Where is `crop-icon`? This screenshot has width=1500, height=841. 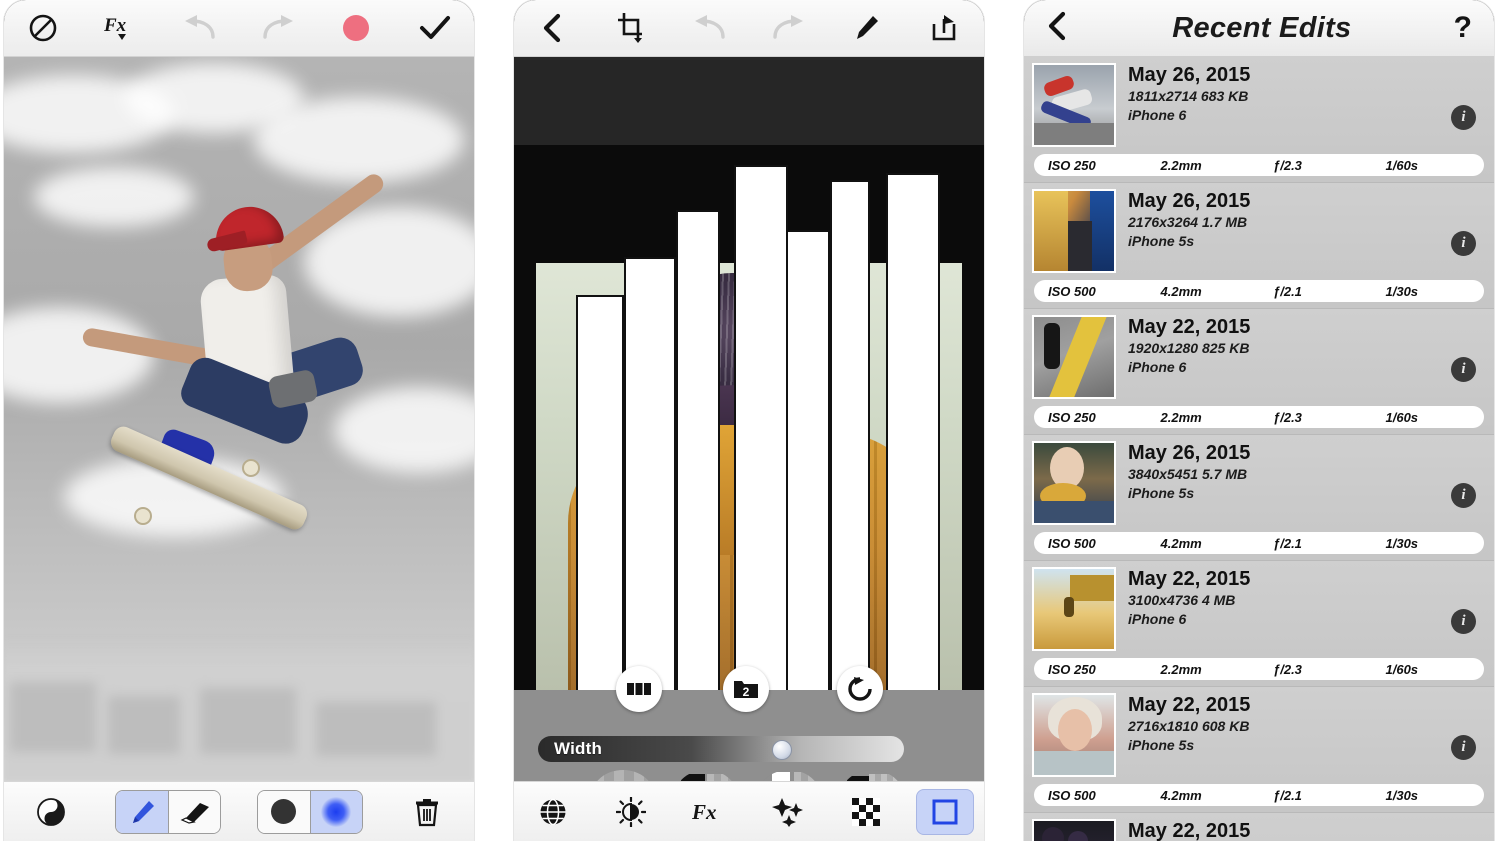
crop-icon is located at coordinates (631, 28).